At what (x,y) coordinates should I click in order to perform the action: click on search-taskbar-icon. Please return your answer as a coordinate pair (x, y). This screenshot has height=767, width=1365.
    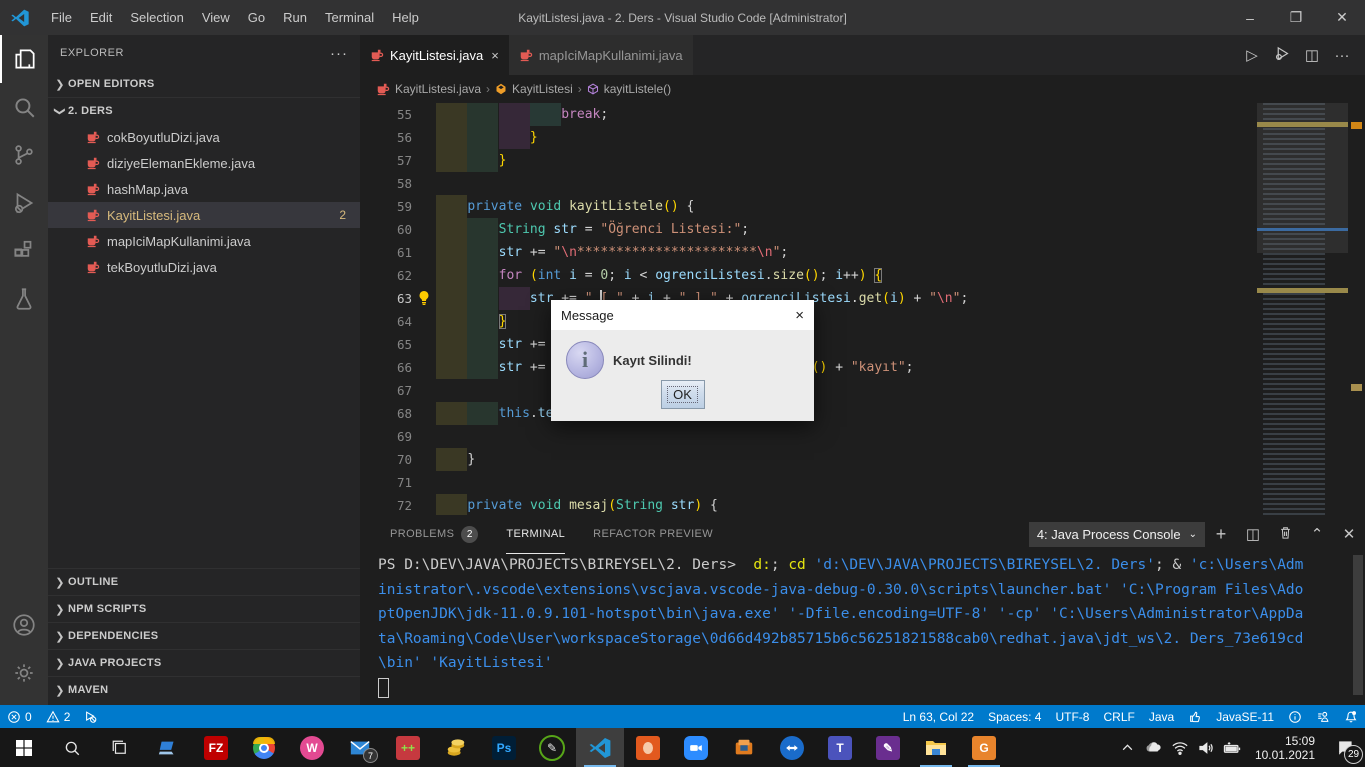
    Looking at the image, I should click on (72, 747).